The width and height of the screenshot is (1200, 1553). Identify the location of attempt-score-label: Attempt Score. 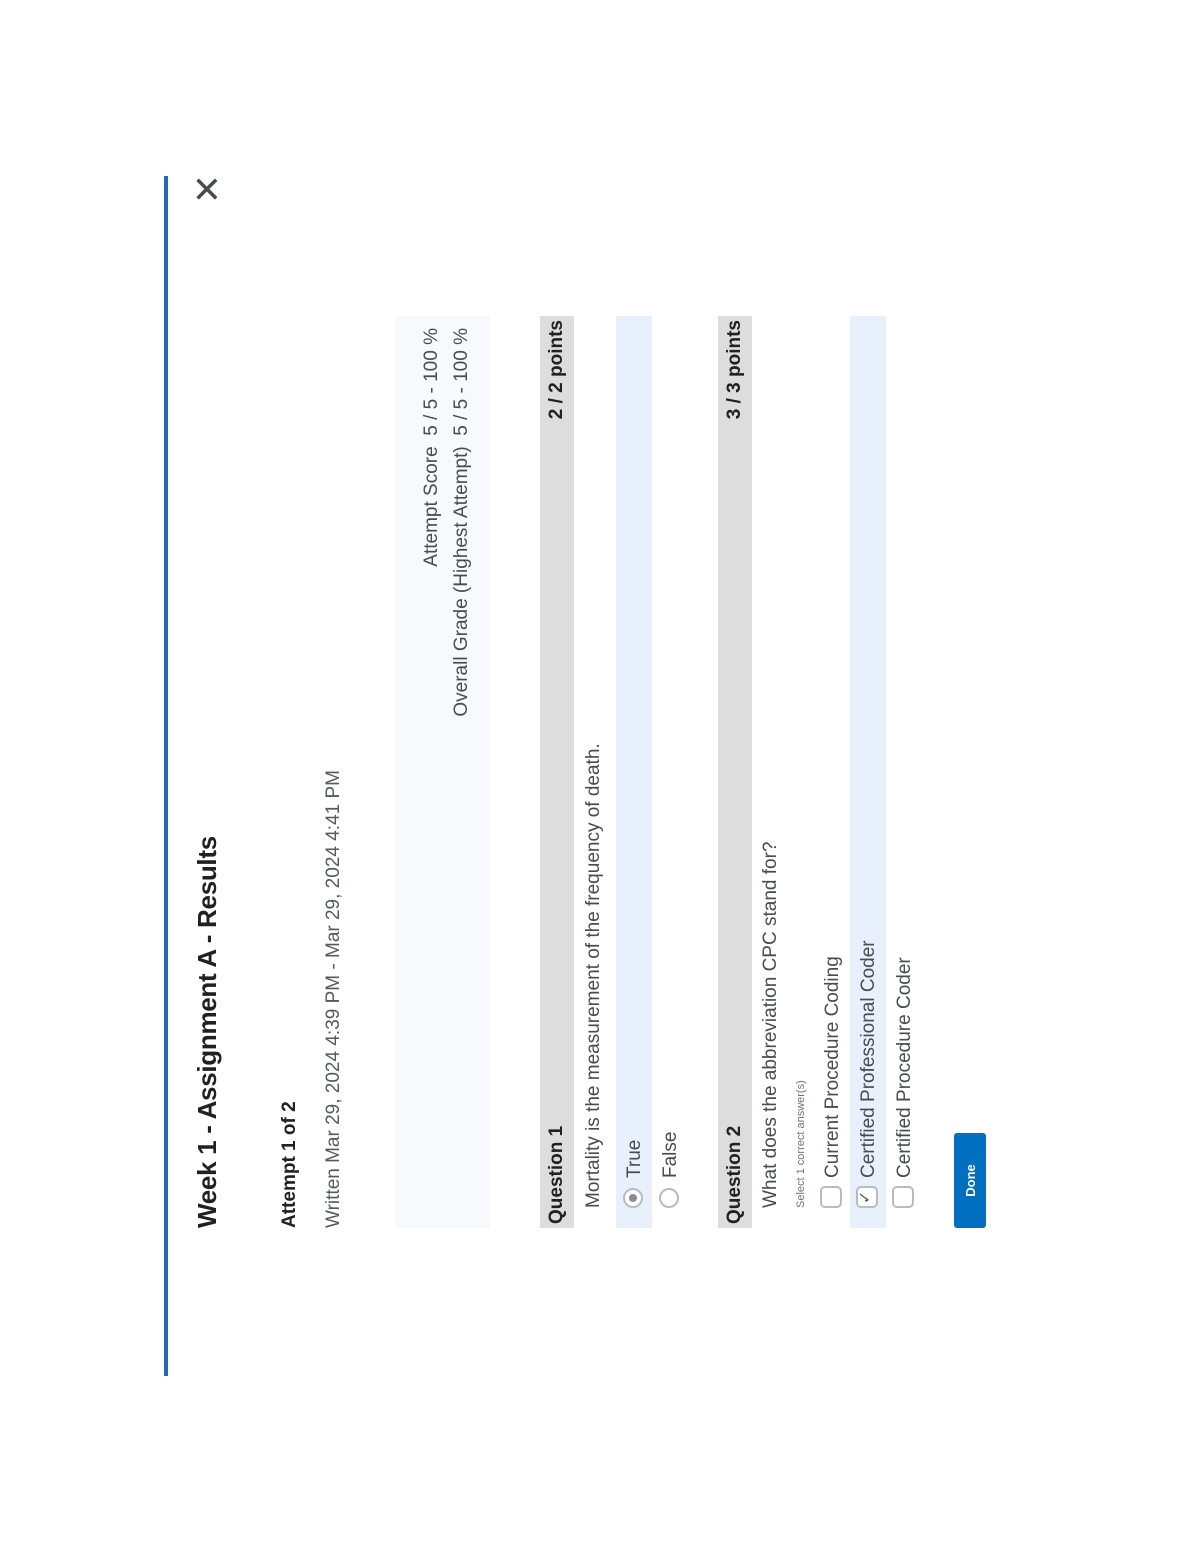
(431, 506).